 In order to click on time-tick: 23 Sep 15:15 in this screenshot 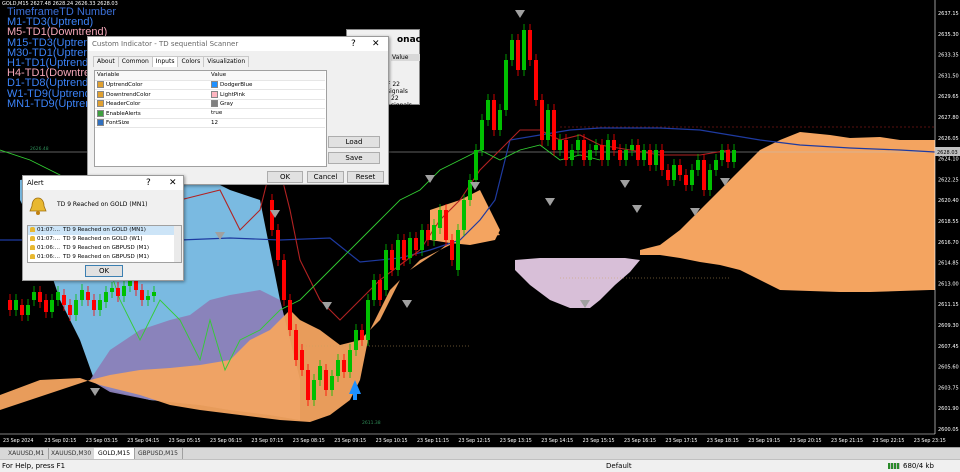, I will do `click(599, 441)`.